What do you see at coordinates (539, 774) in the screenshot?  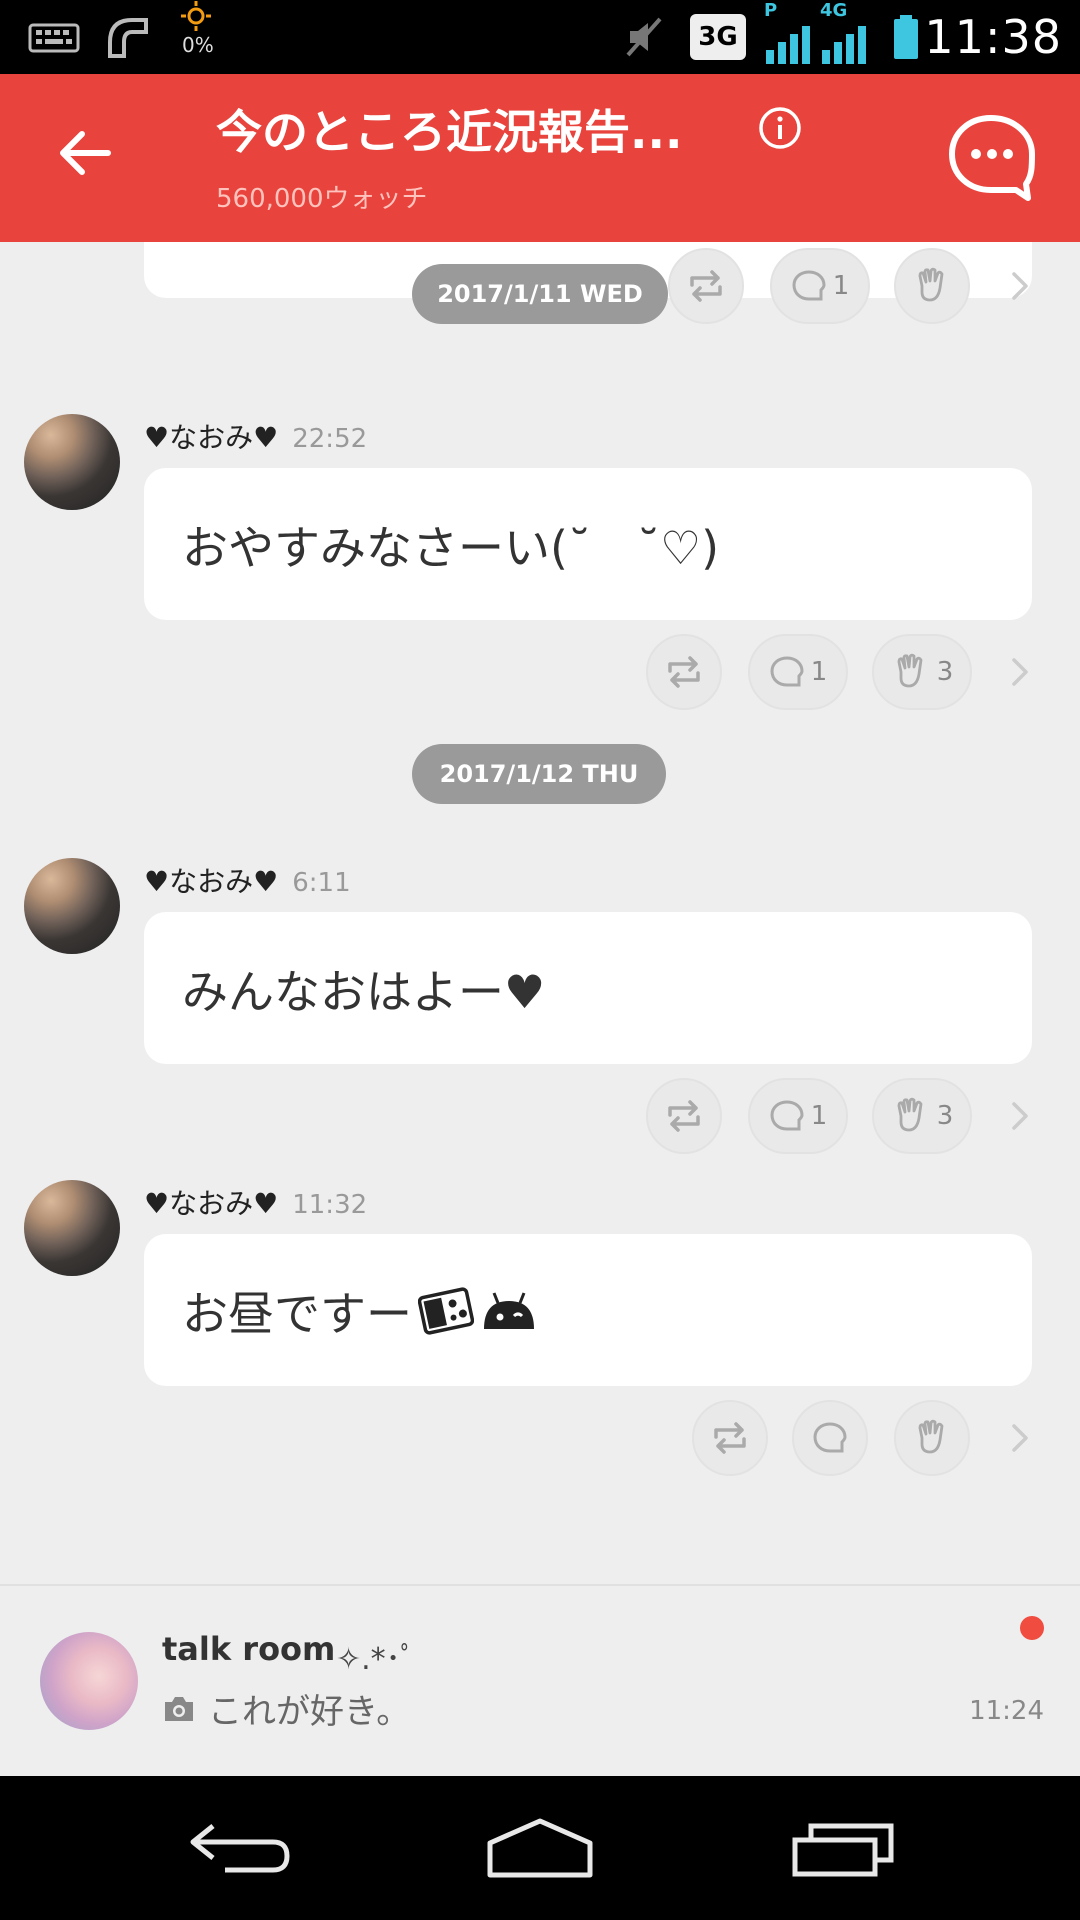 I see `date-separator: 2017/1/12 THU` at bounding box center [539, 774].